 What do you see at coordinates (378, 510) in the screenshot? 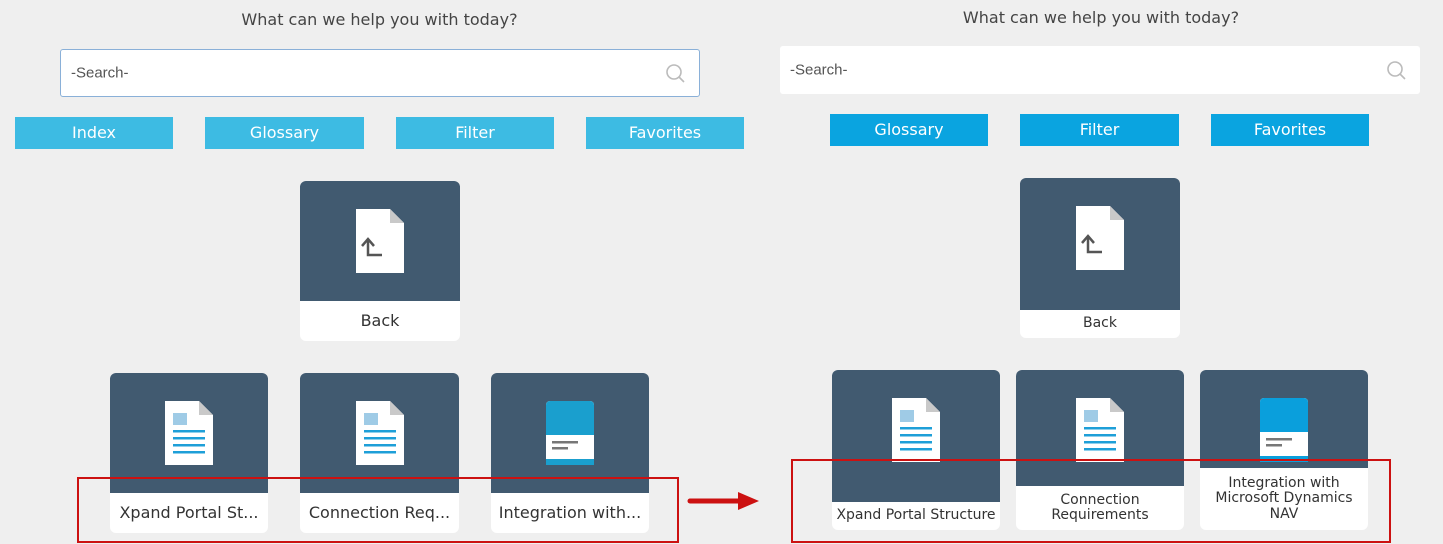
I see `highlight-box-left` at bounding box center [378, 510].